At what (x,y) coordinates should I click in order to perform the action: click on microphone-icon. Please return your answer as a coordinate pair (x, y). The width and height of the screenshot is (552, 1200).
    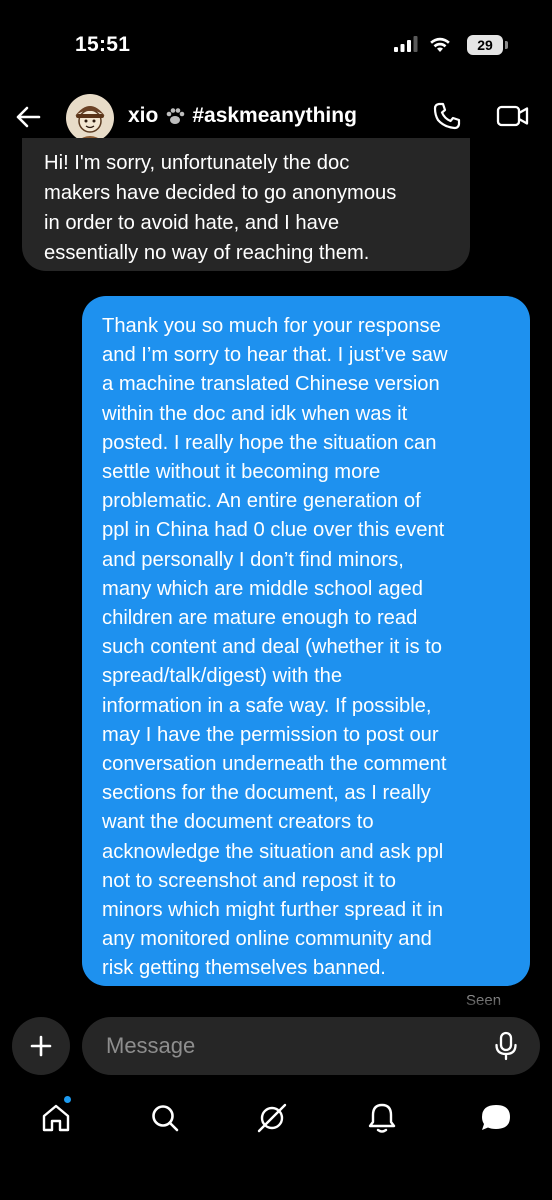
    Looking at the image, I should click on (506, 1046).